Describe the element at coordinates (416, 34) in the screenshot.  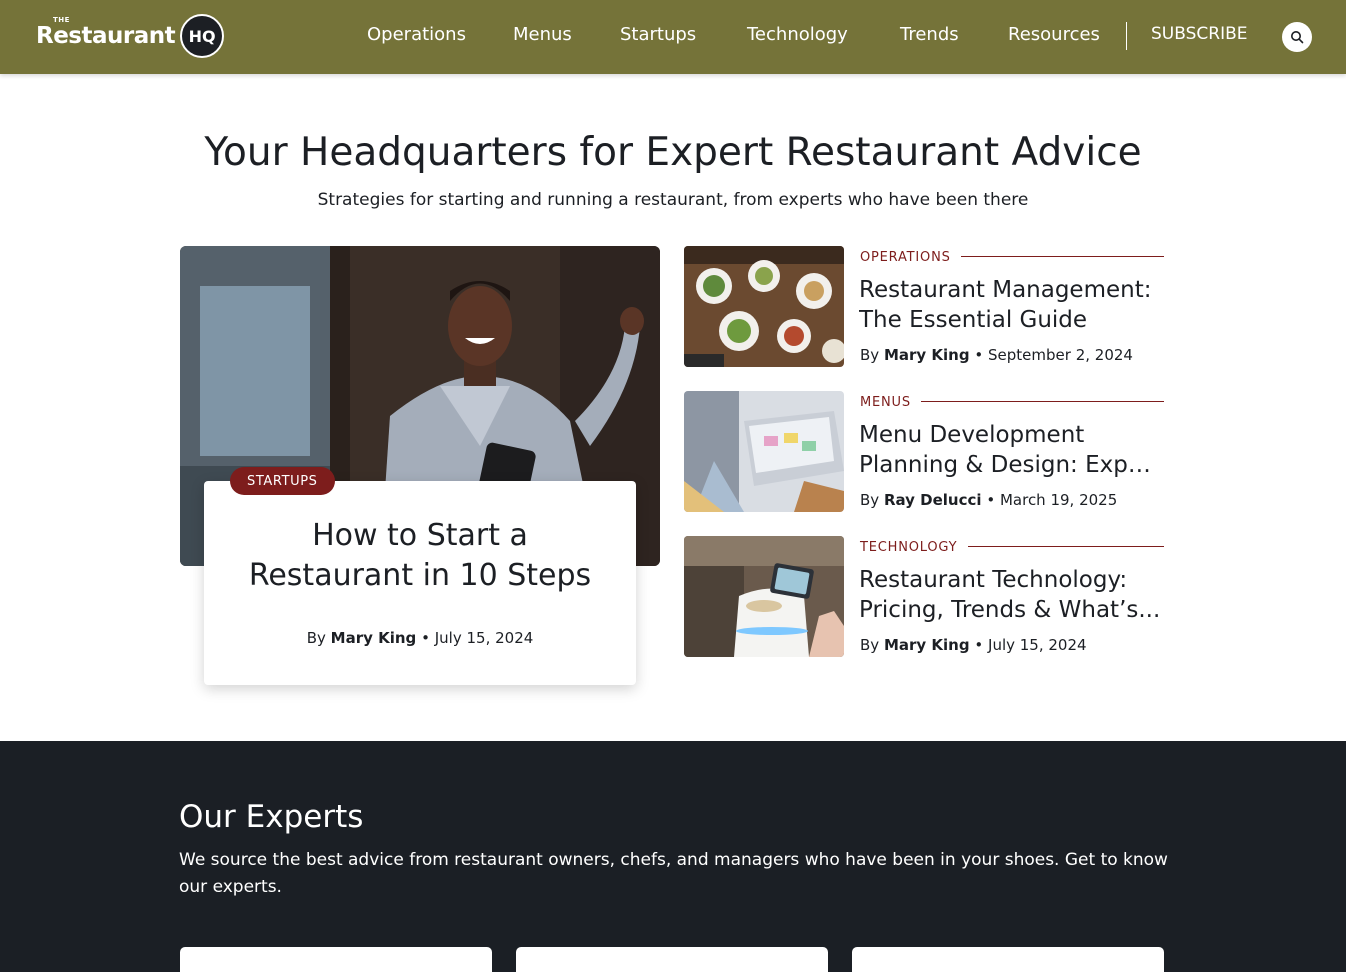
I see `nav-item-operations: Operations` at that location.